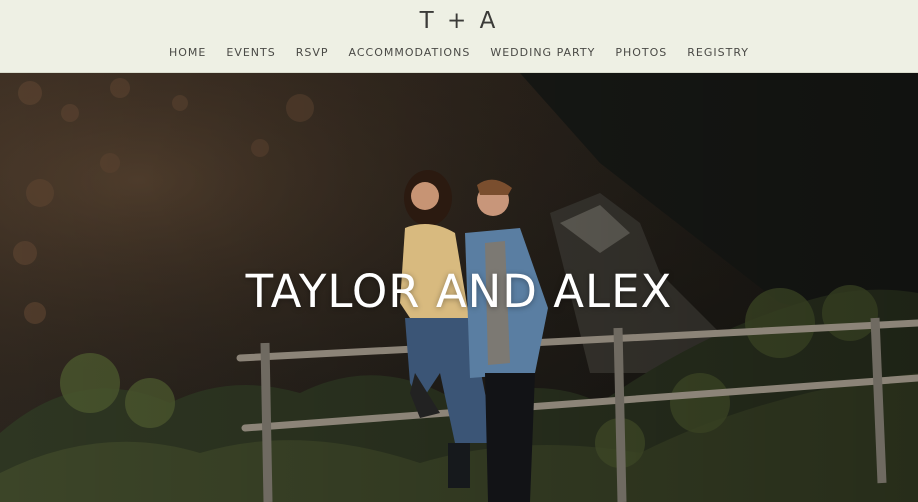 This screenshot has width=918, height=502. Describe the element at coordinates (718, 52) in the screenshot. I see `nav-item-registry: REGISTRY` at that location.